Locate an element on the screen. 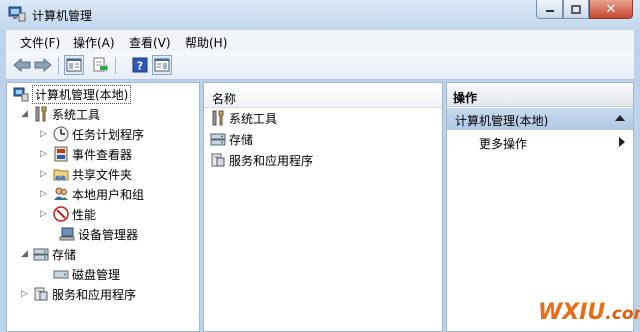 Image resolution: width=640 pixels, height=332 pixels. tree-item-label: 共享文件夹 is located at coordinates (102, 174).